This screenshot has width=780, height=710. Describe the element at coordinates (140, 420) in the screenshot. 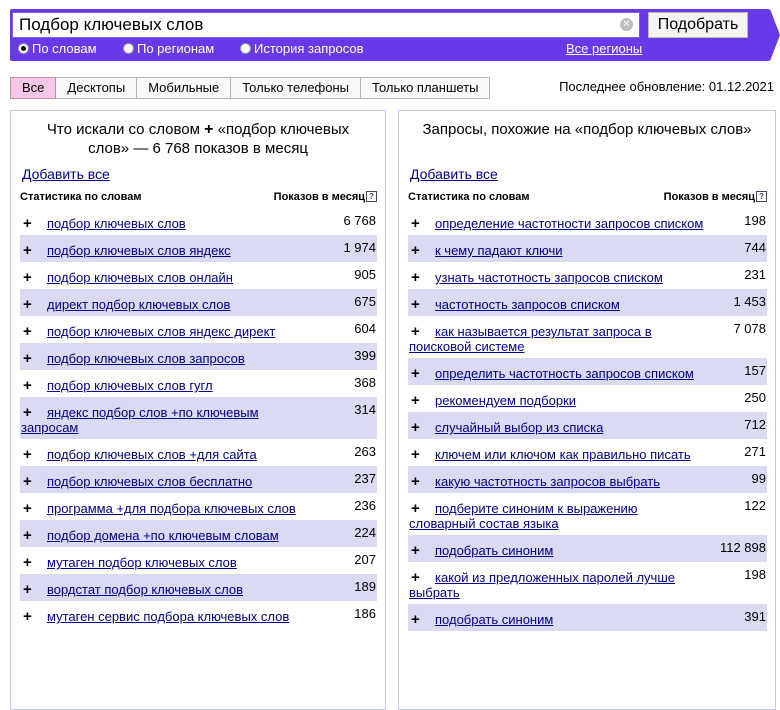

I see `phrase-link: яндекс подбор слов +по ключевым запросам` at that location.